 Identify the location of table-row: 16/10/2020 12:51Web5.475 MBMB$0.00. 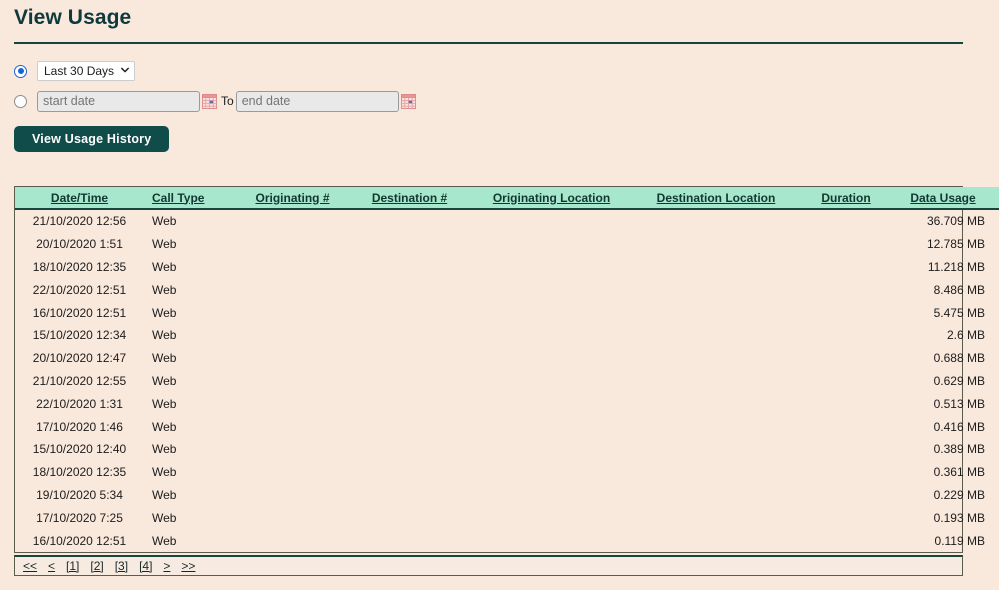
(507, 312).